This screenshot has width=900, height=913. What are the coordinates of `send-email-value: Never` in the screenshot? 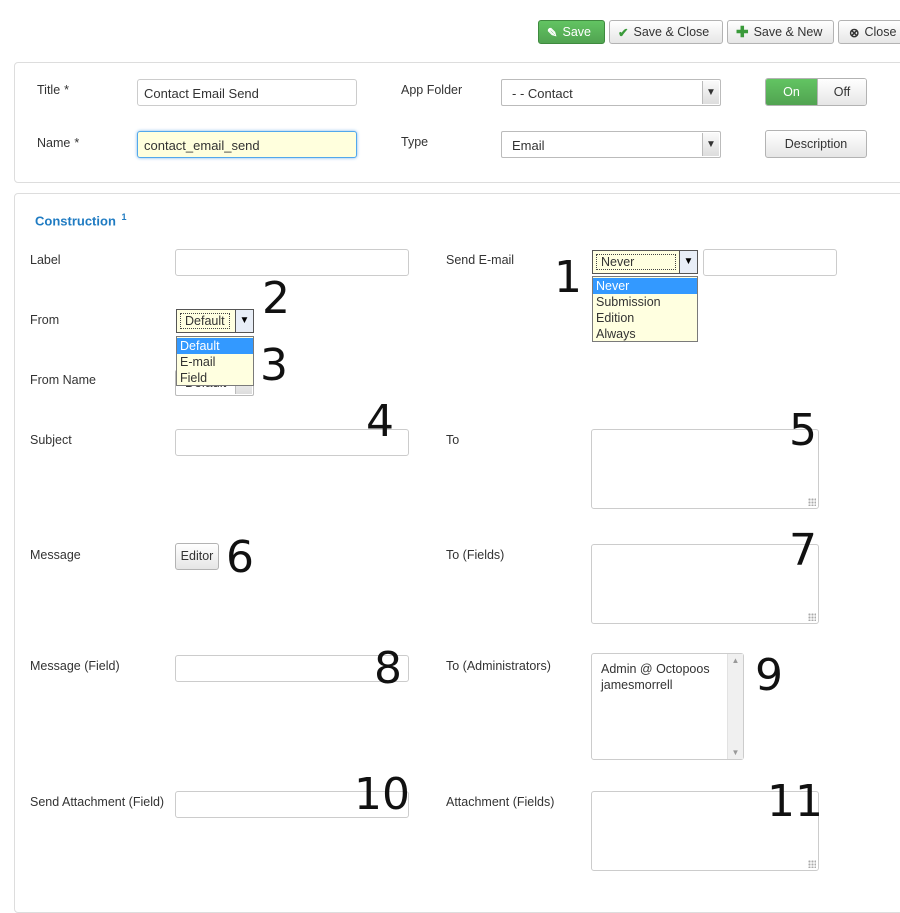 It's located at (636, 262).